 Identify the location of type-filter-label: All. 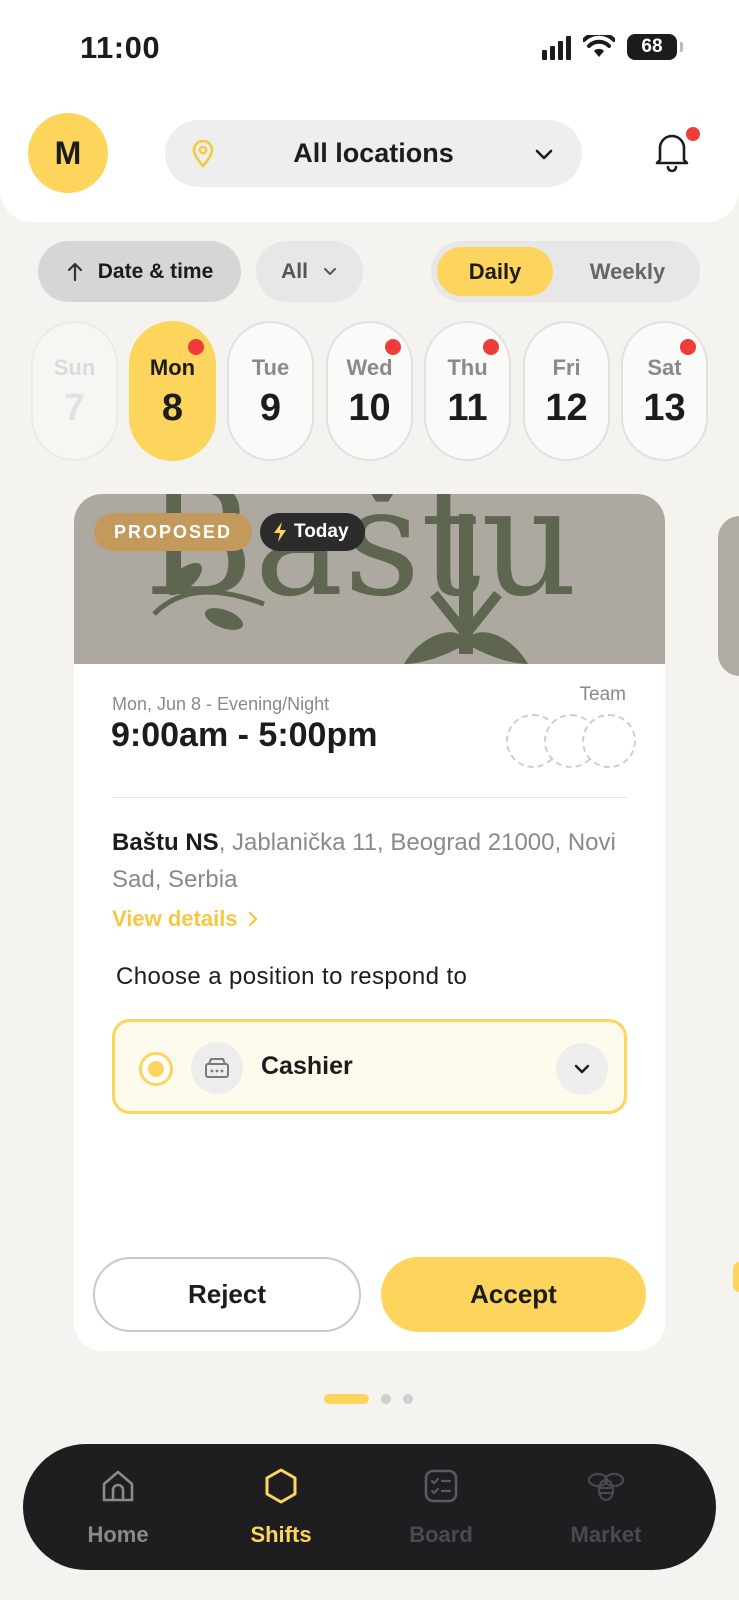
(294, 271).